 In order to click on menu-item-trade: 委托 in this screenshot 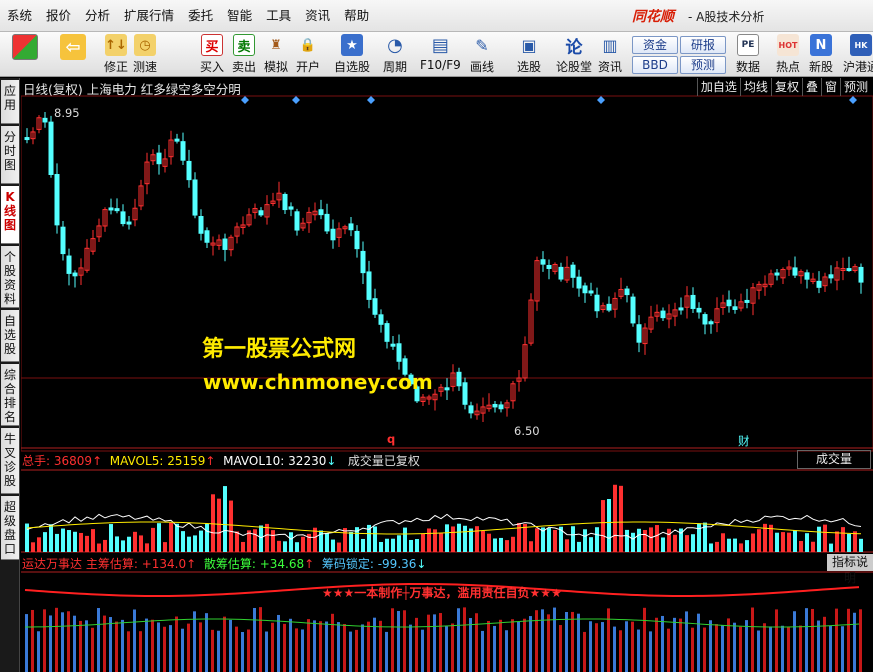, I will do `click(200, 16)`.